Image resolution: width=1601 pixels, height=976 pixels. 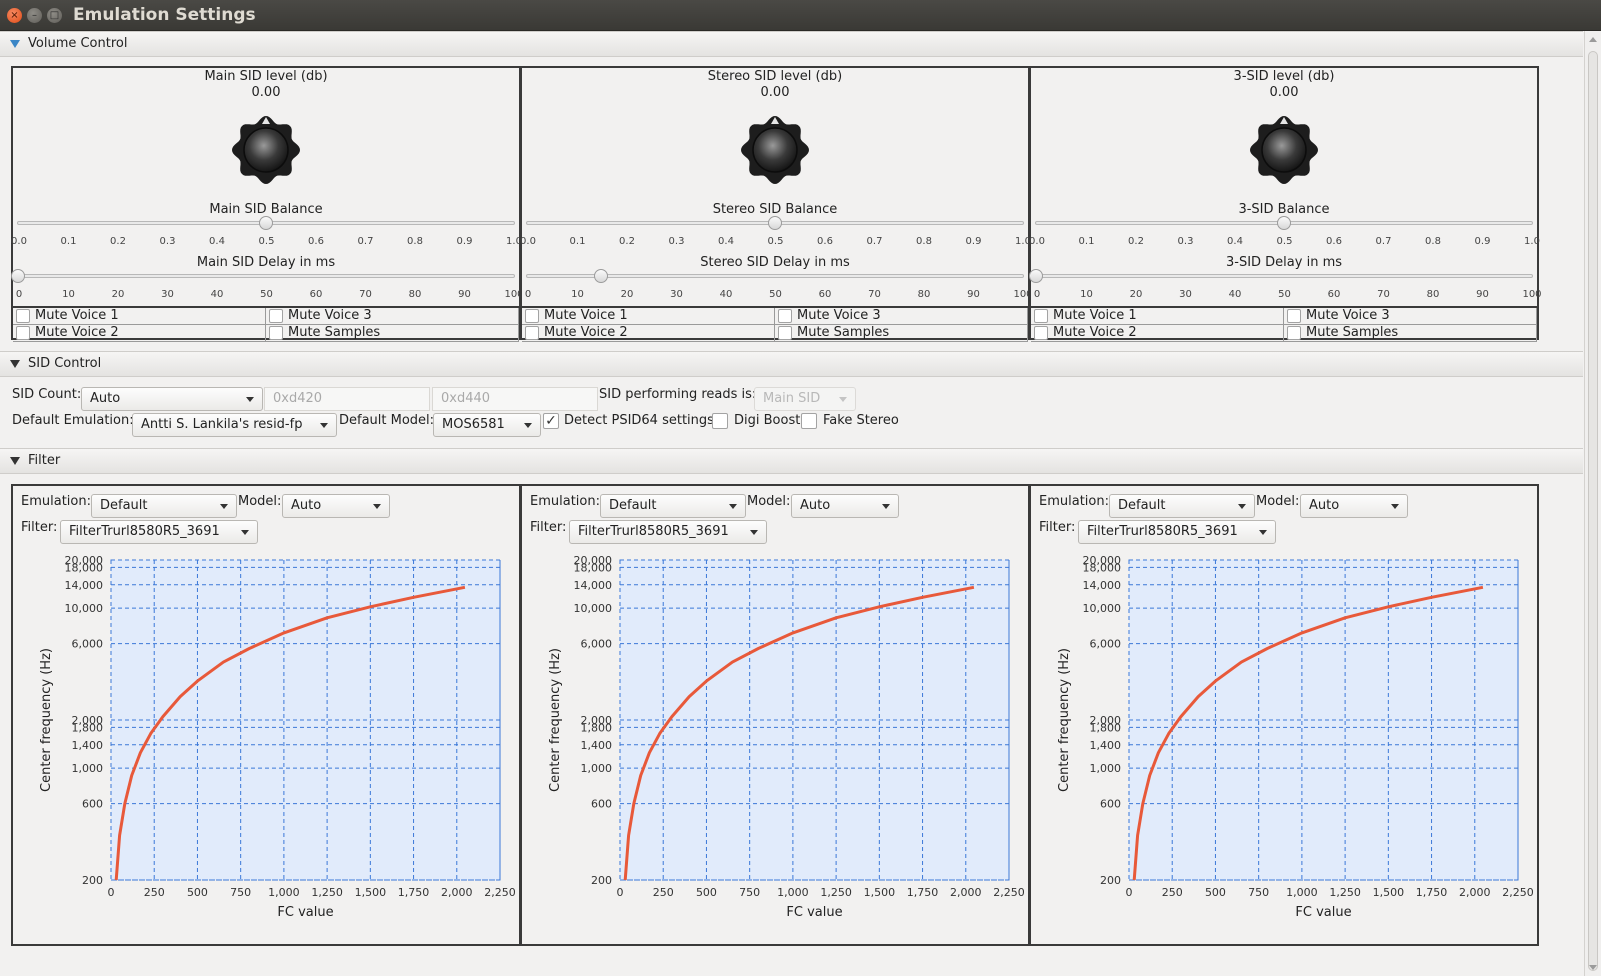 I want to click on fake-stereo-checkbox, so click(x=809, y=421).